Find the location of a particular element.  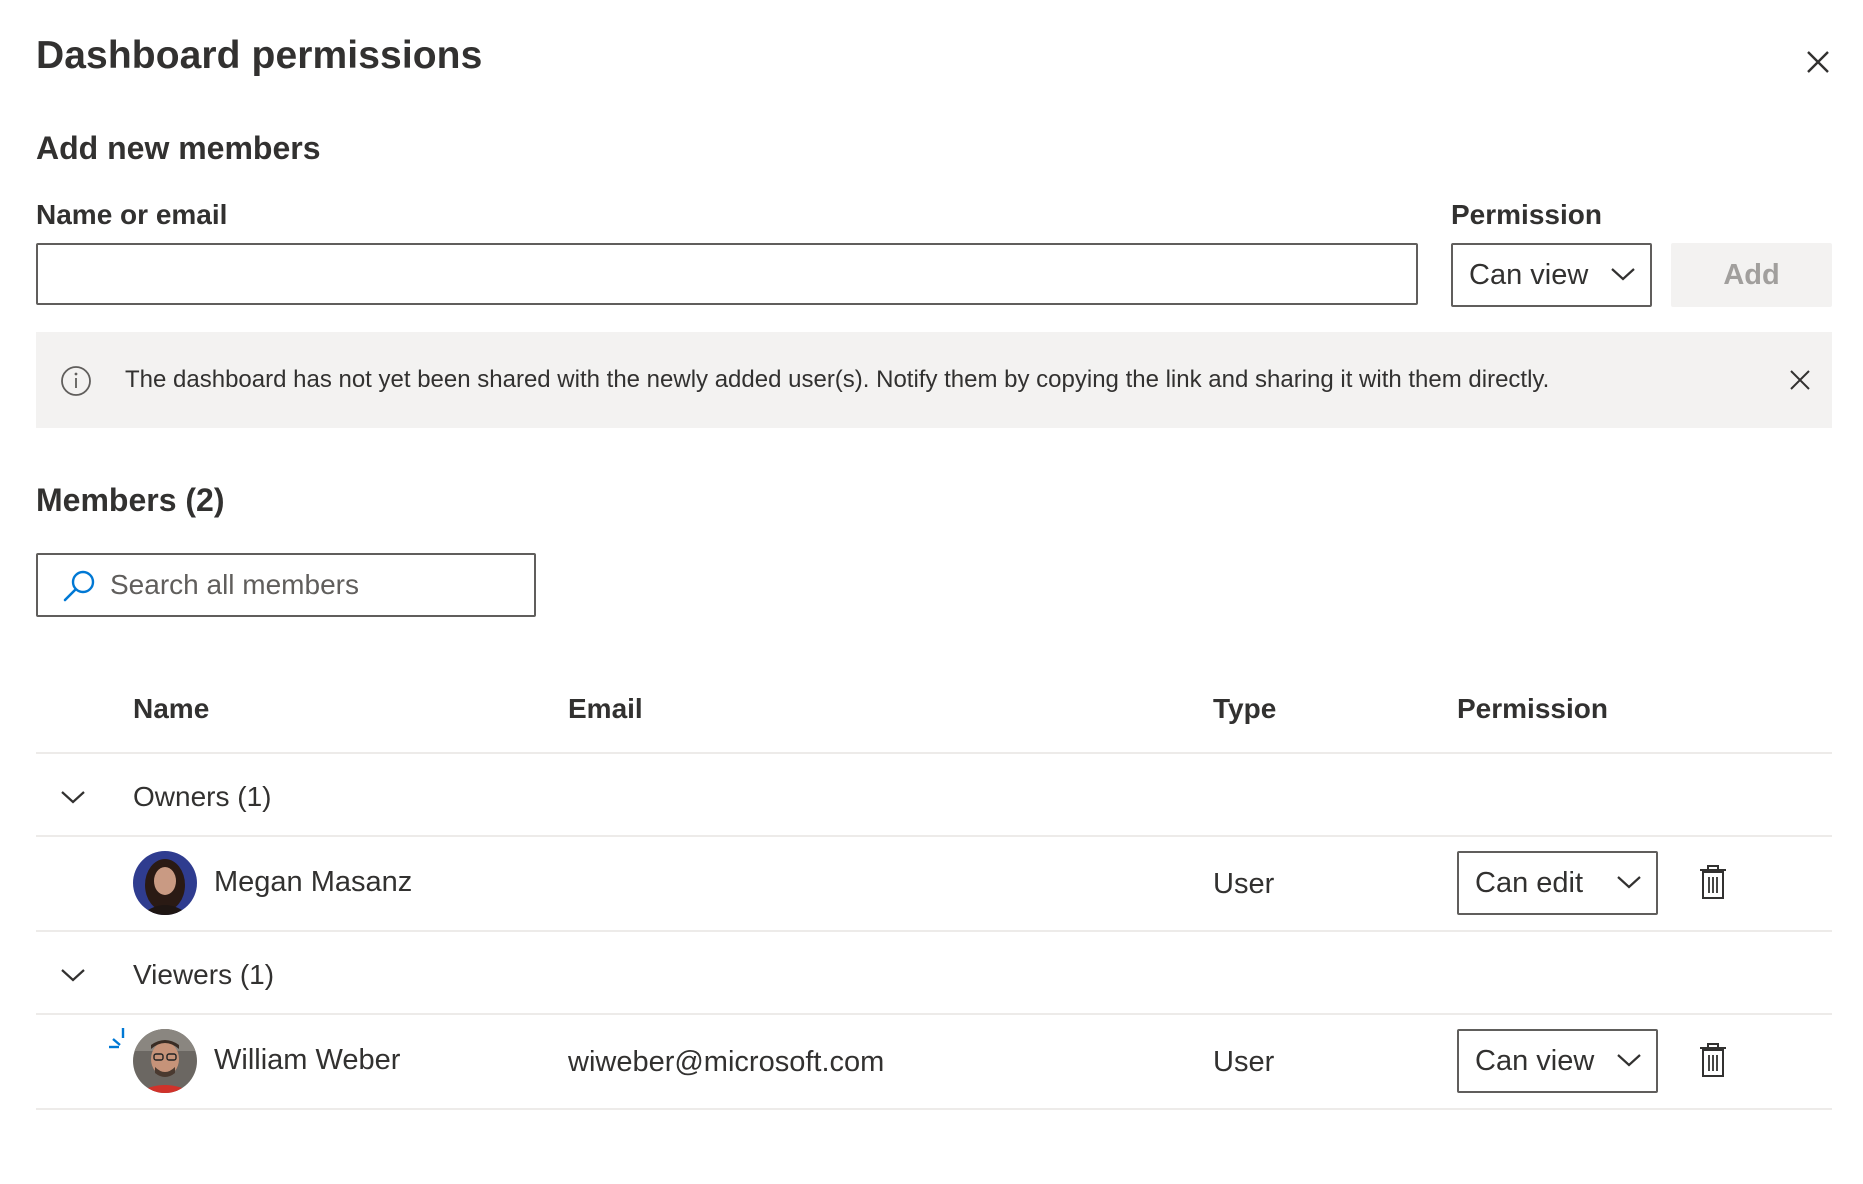

group-label-viewers: Viewers (1) is located at coordinates (204, 974).